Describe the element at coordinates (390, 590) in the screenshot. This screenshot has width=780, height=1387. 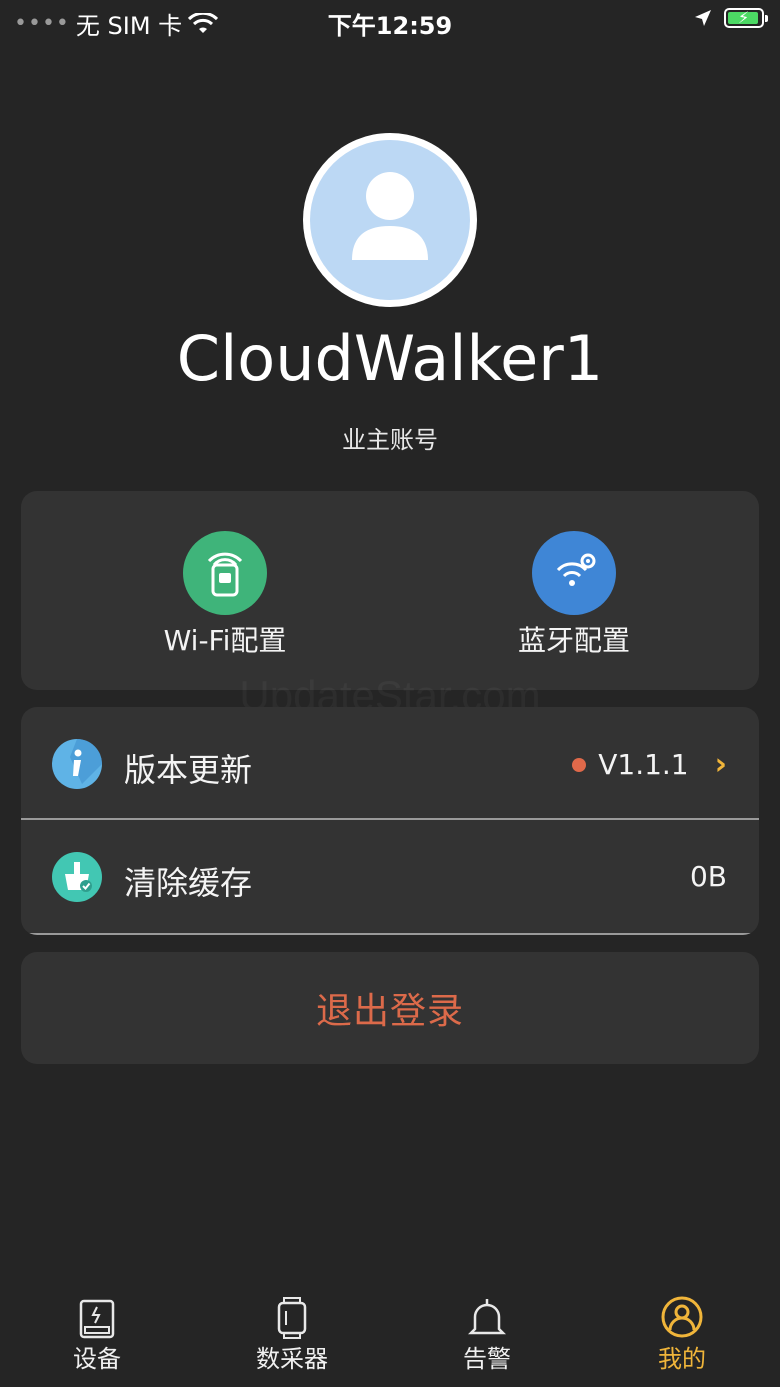
I see `config-card: Wi-Fi配置 蓝牙配置` at that location.